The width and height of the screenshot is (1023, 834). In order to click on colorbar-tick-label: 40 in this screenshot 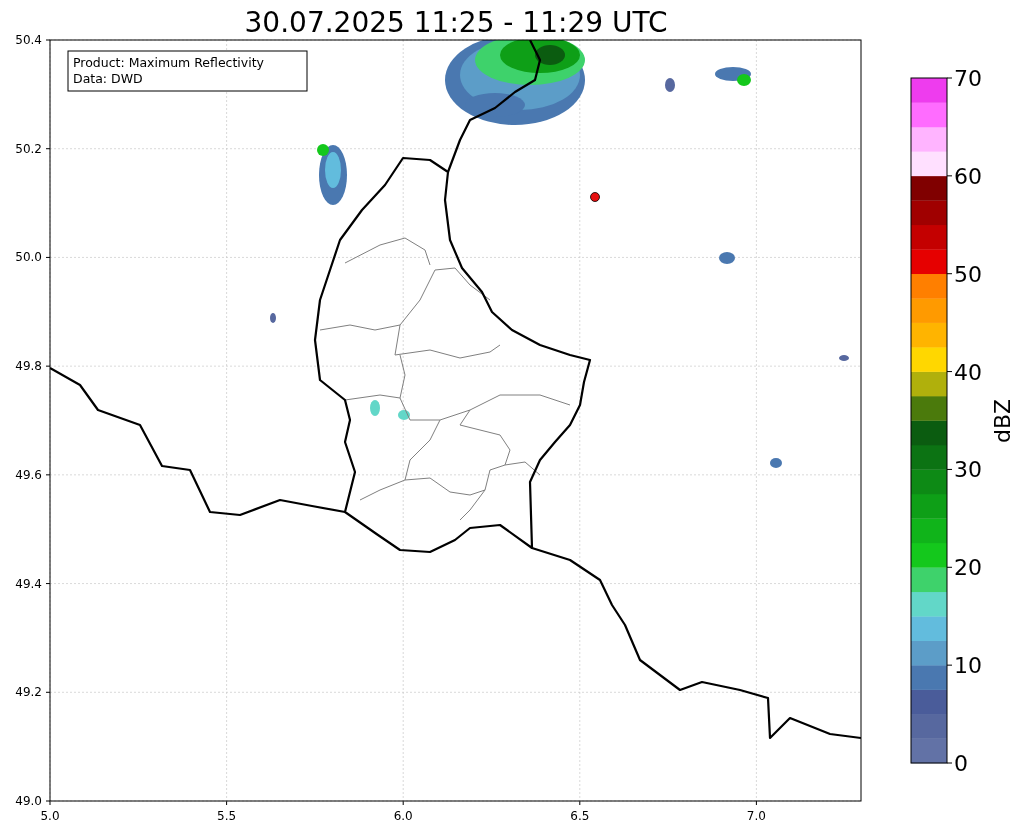, I will do `click(968, 372)`.